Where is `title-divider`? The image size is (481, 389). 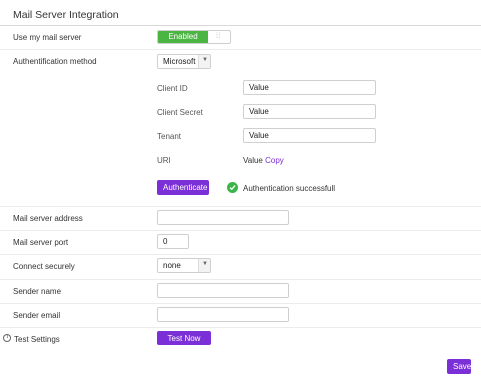 title-divider is located at coordinates (240, 25).